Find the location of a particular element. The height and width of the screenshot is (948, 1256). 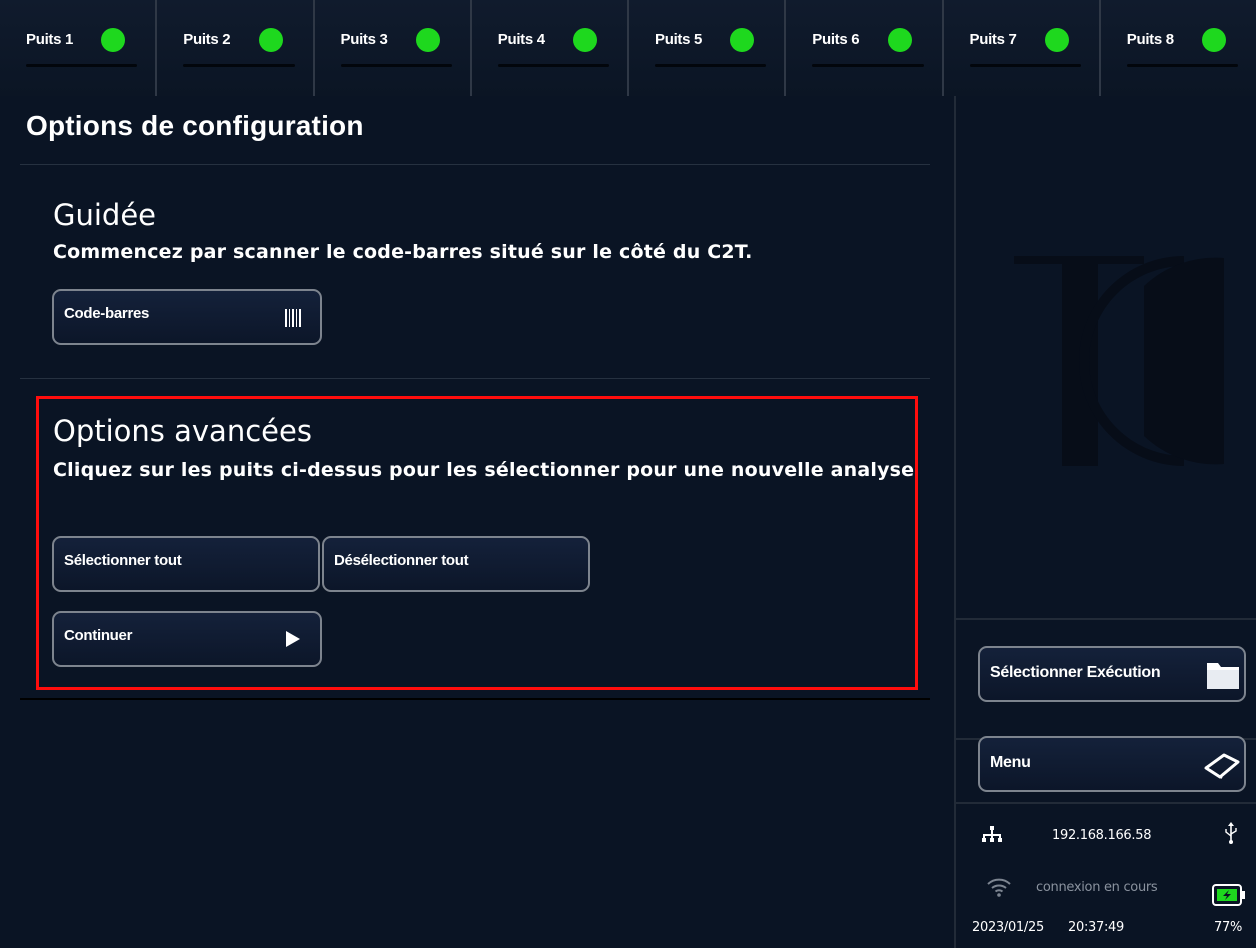

menu-button: Menu is located at coordinates (1112, 764).